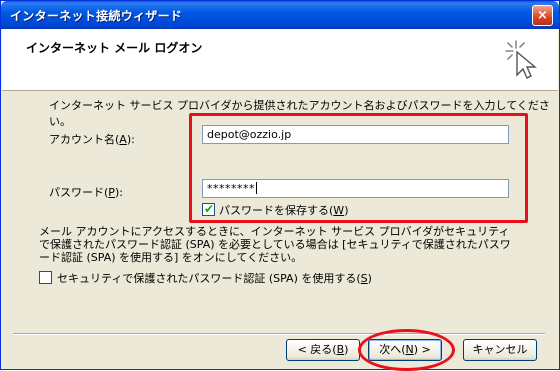 Image resolution: width=560 pixels, height=371 pixels. I want to click on button-separator, so click(279, 334).